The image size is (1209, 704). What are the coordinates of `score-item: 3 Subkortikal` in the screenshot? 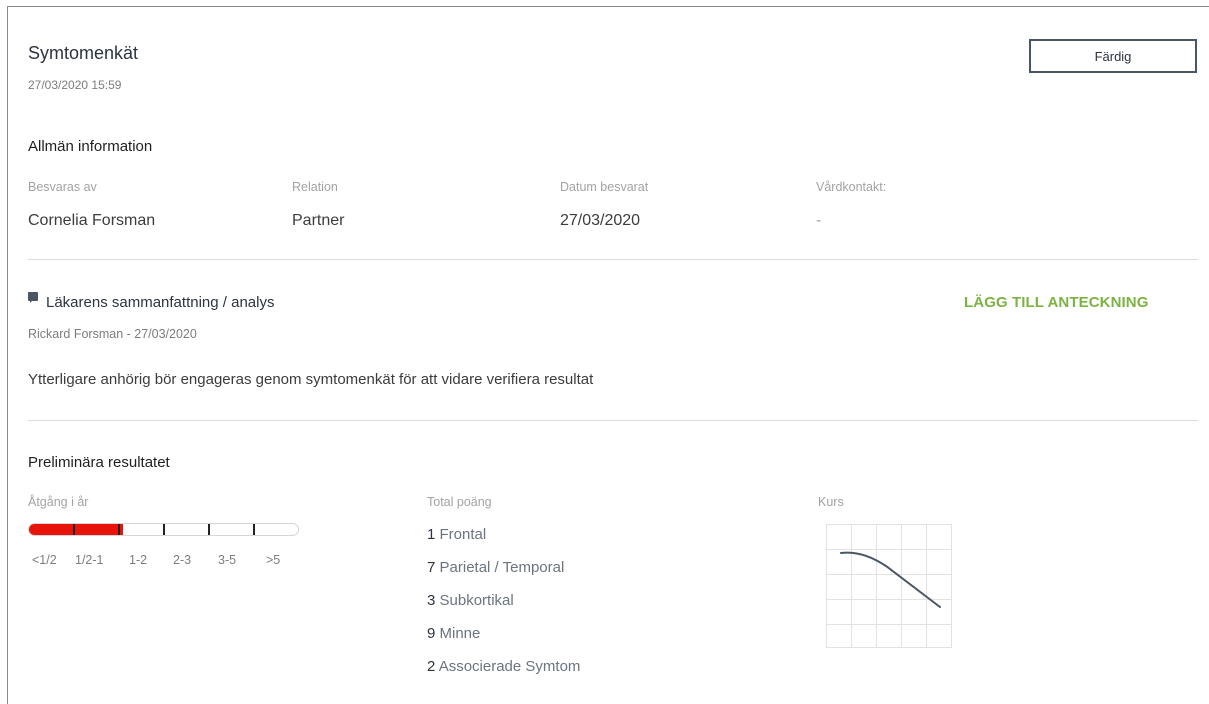 It's located at (470, 600).